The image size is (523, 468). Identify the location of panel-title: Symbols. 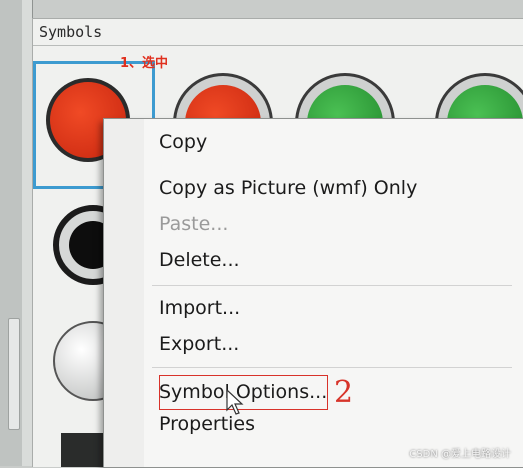
(71, 32).